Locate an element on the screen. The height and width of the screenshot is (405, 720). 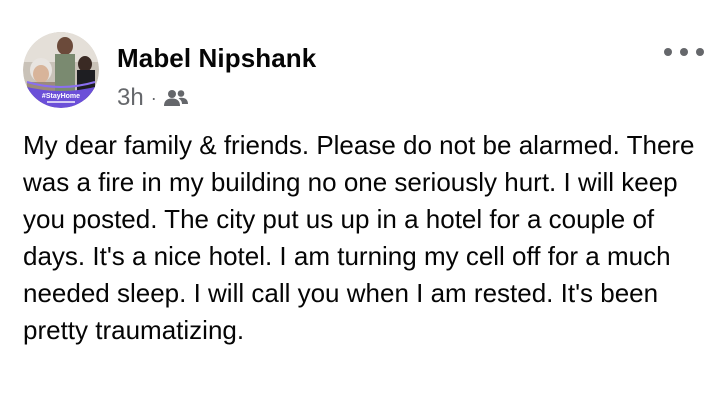
avatar-photo: #StayHome is located at coordinates (61, 70).